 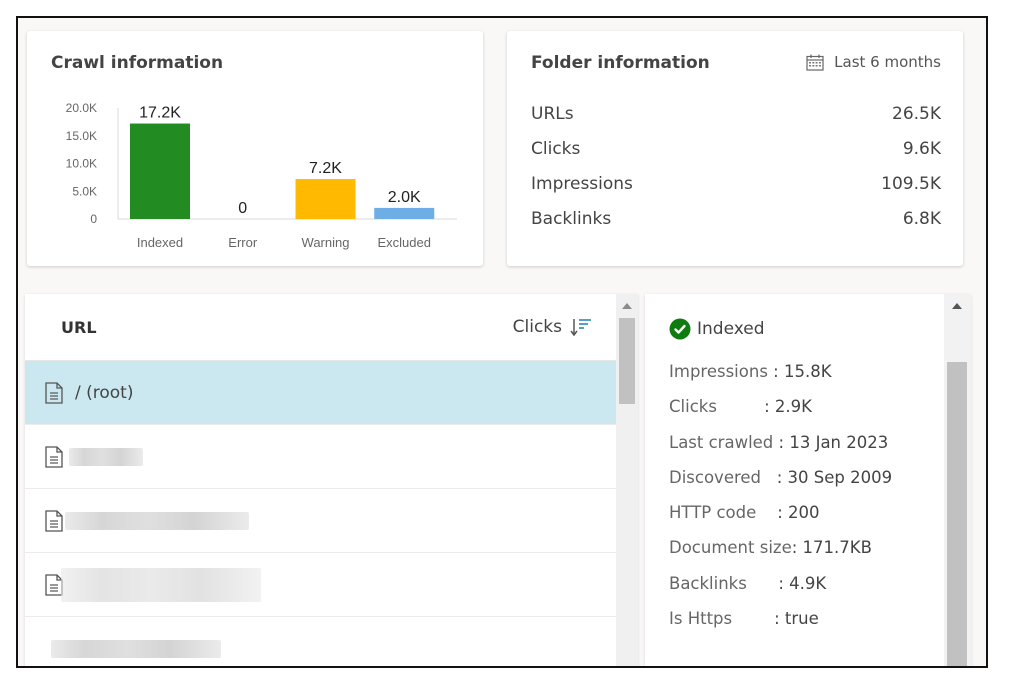 I want to click on column-header-clicks: Clicks, so click(x=552, y=327).